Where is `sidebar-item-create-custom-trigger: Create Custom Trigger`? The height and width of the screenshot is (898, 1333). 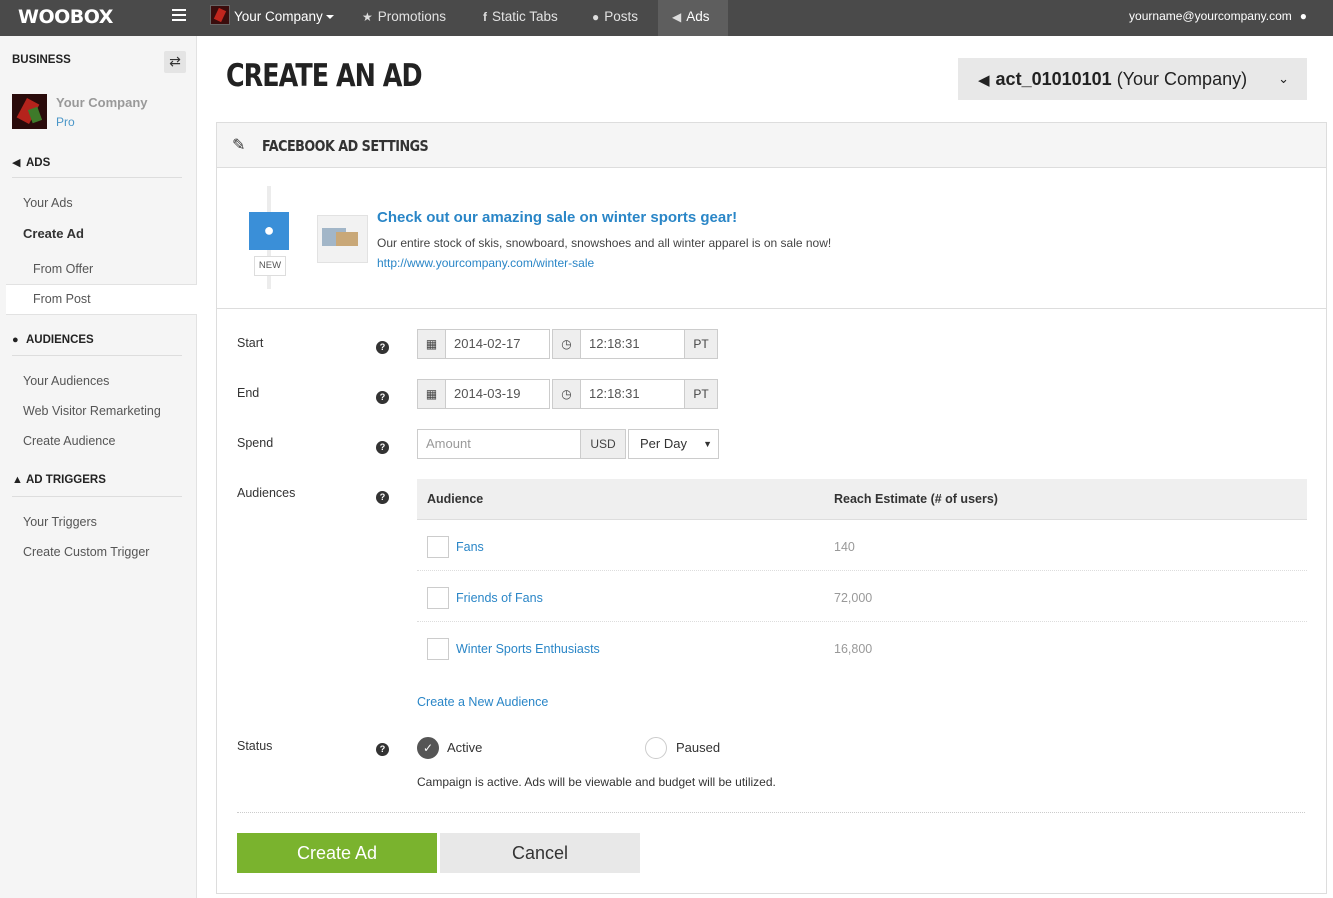 sidebar-item-create-custom-trigger: Create Custom Trigger is located at coordinates (86, 552).